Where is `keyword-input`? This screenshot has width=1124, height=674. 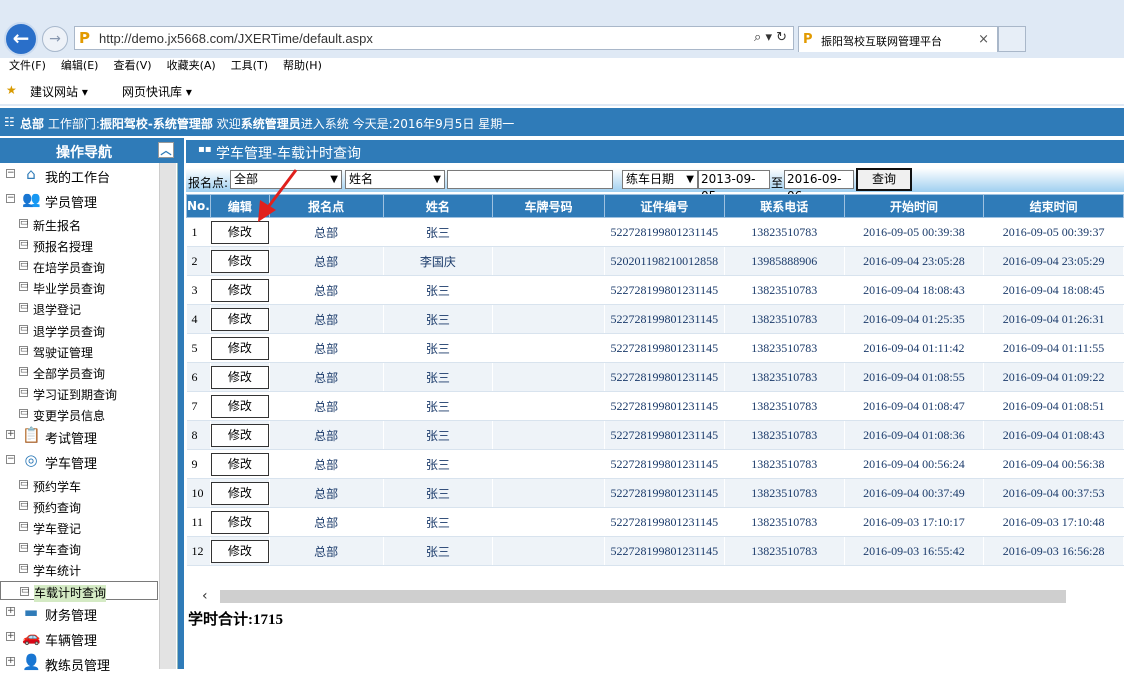 keyword-input is located at coordinates (530, 179).